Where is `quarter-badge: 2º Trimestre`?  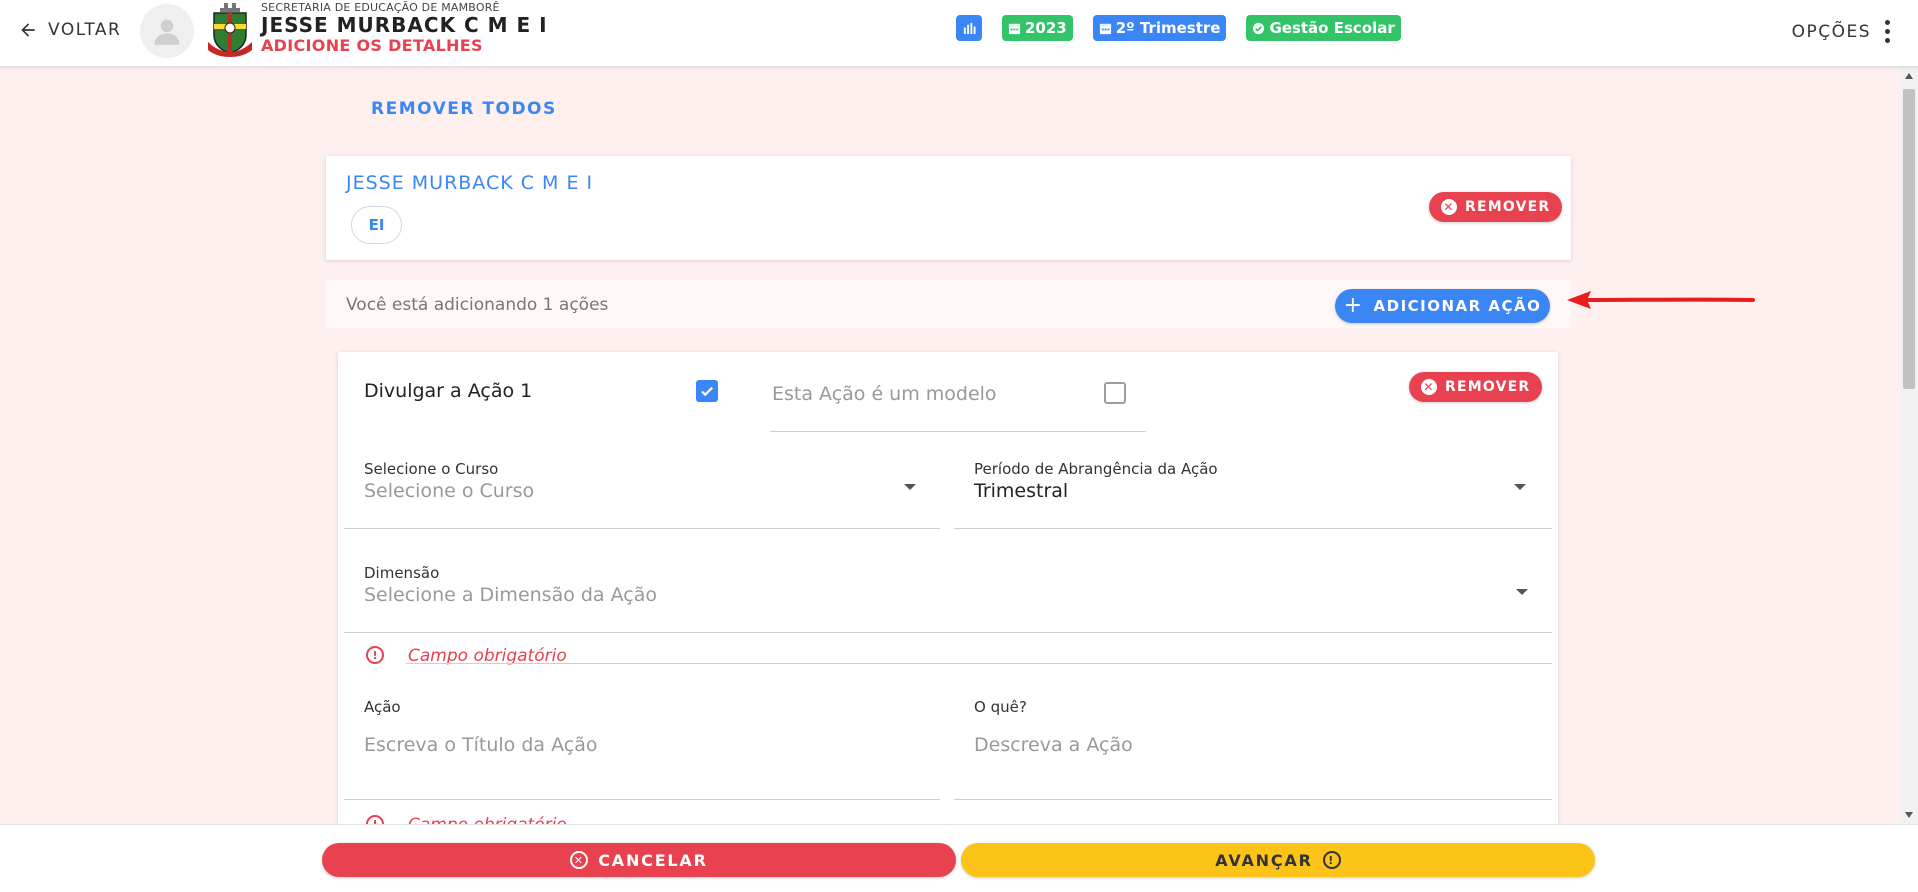
quarter-badge: 2º Trimestre is located at coordinates (1159, 28).